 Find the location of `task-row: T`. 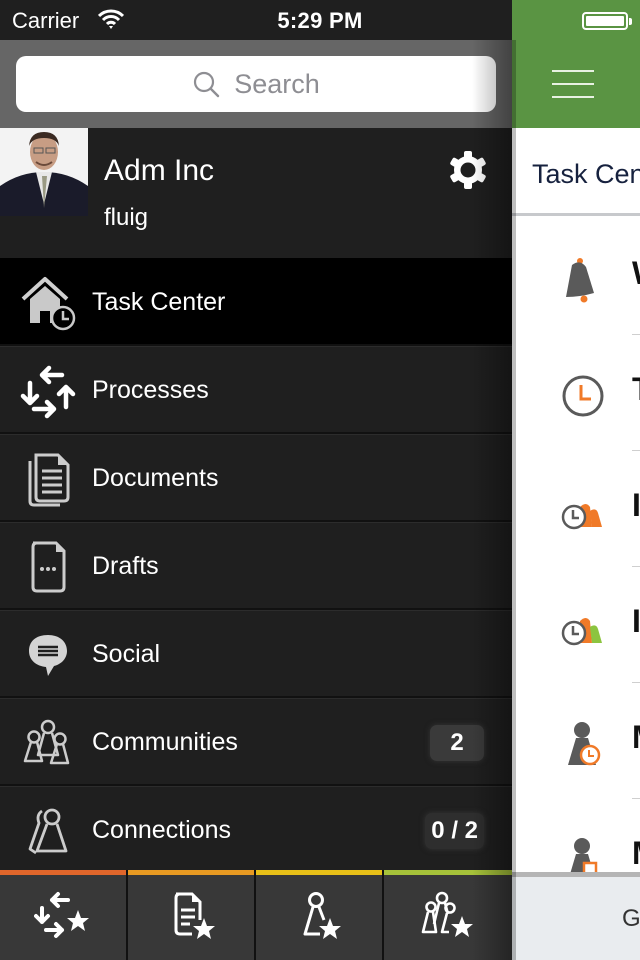

task-row: T is located at coordinates (576, 393).